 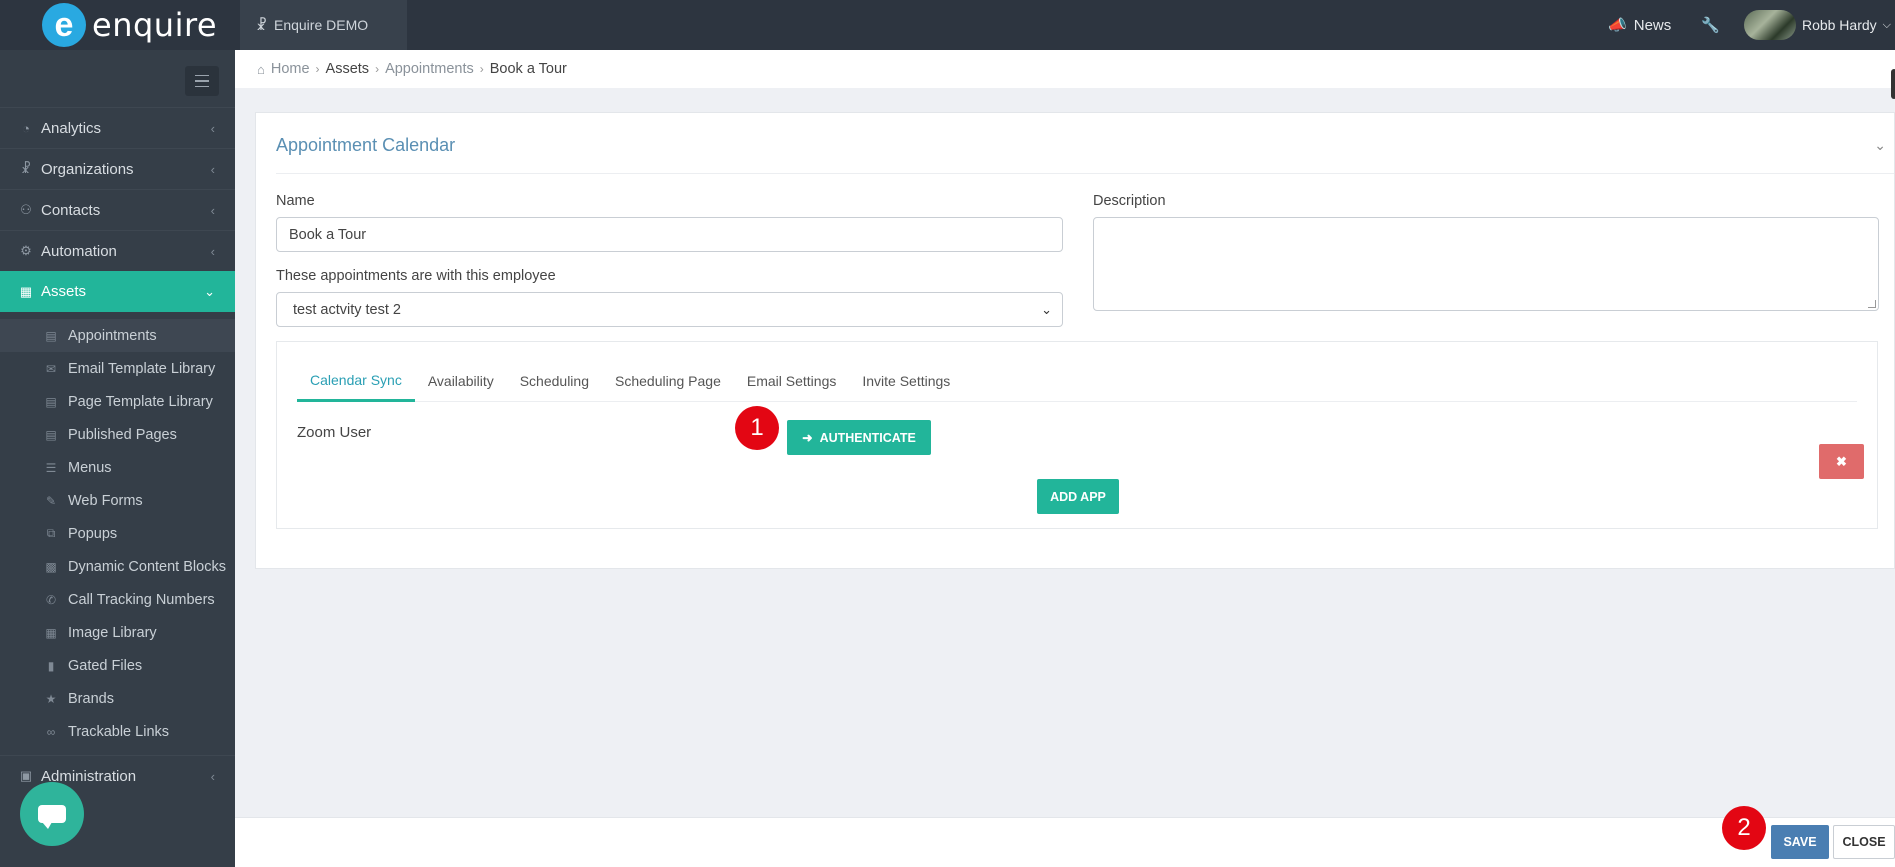 What do you see at coordinates (669, 234) in the screenshot?
I see `name-input: Book a Tour` at bounding box center [669, 234].